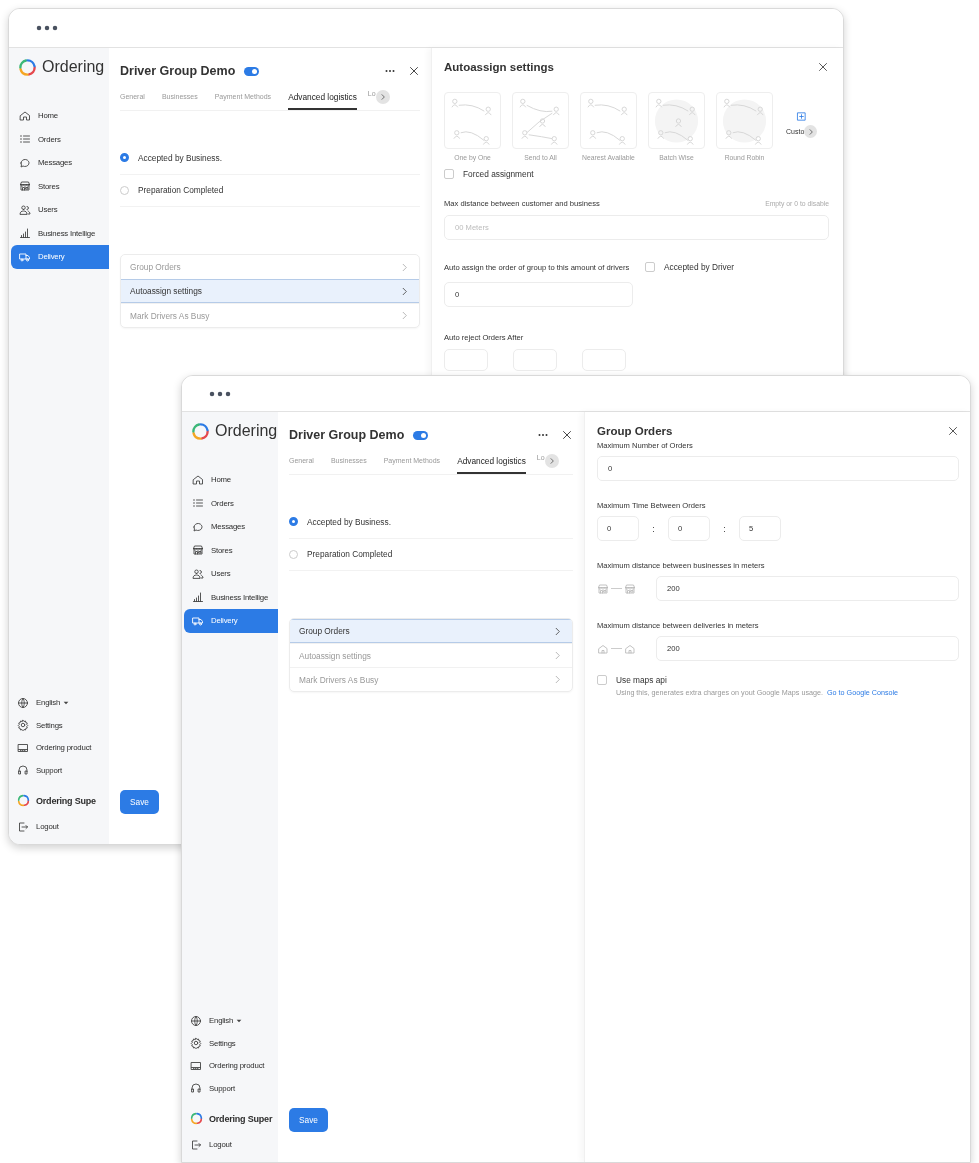 The height and width of the screenshot is (1163, 979). What do you see at coordinates (499, 67) in the screenshot?
I see `panel-title: Autoassign settings` at bounding box center [499, 67].